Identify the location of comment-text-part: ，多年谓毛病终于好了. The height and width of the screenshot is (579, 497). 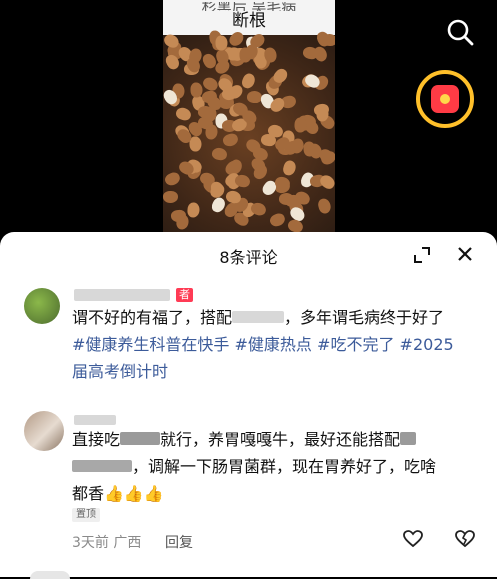
(364, 317).